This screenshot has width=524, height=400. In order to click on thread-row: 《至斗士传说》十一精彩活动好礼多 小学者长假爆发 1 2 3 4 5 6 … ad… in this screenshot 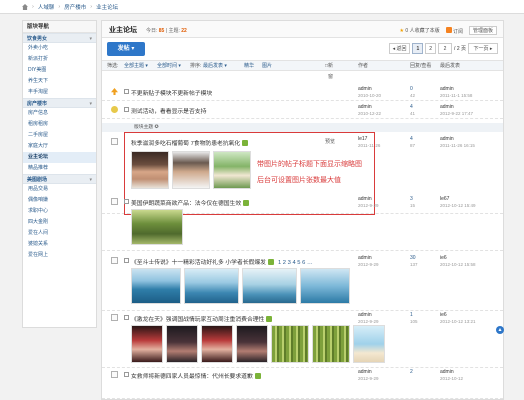, I will do `click(302, 282)`.